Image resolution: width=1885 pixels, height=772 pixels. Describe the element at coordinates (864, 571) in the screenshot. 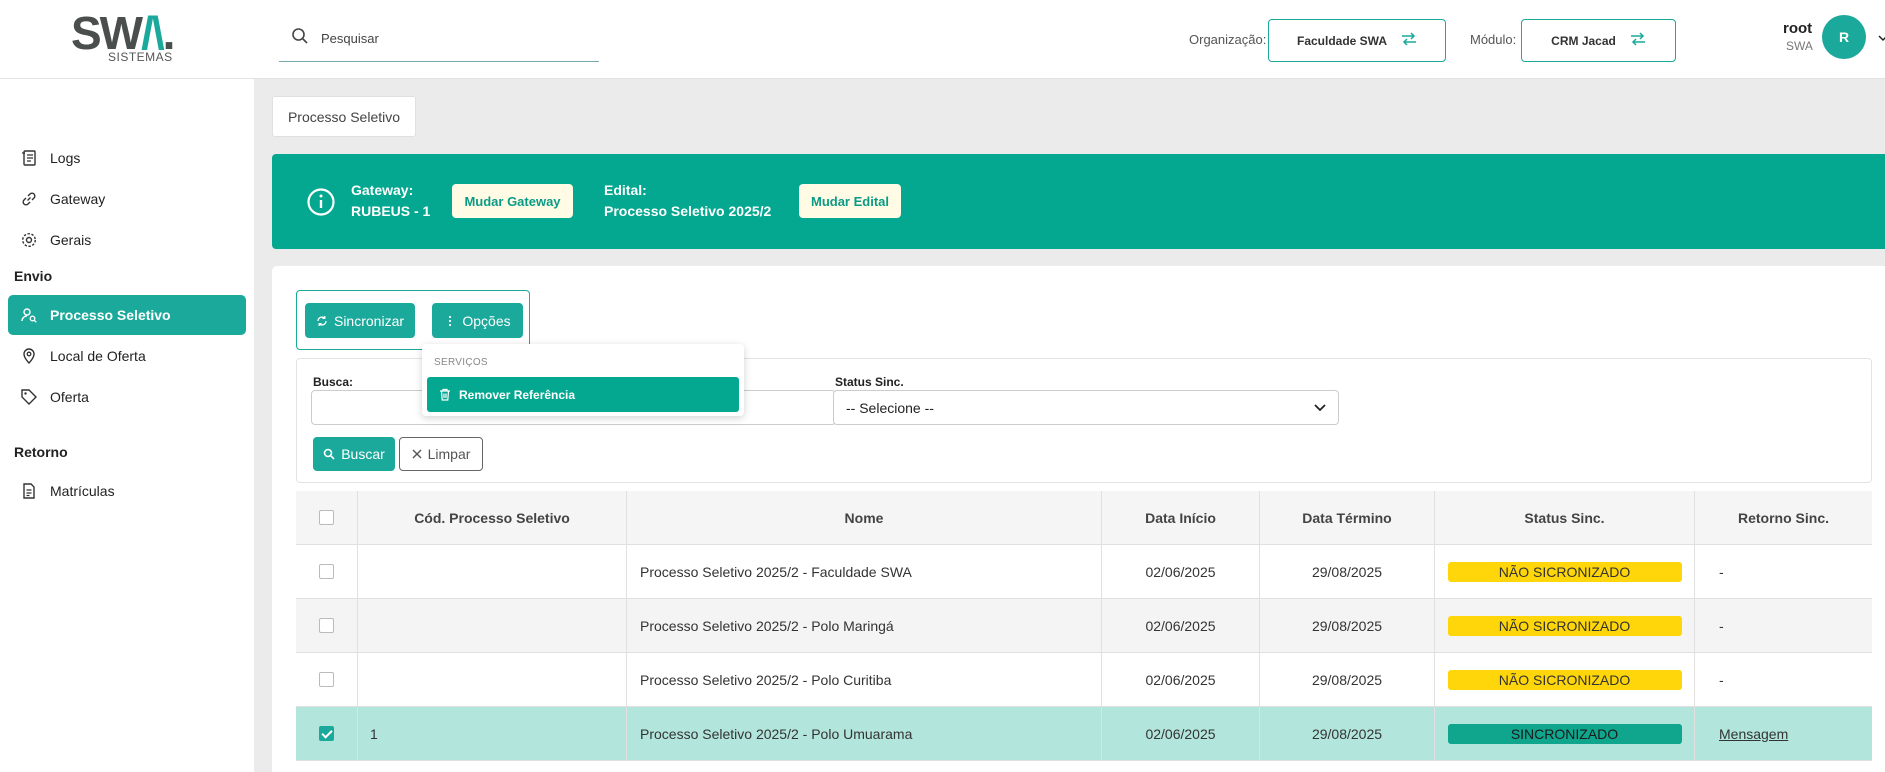

I see `cell-nome: Processo Seletivo 2025/2 - Faculdade SWA` at that location.